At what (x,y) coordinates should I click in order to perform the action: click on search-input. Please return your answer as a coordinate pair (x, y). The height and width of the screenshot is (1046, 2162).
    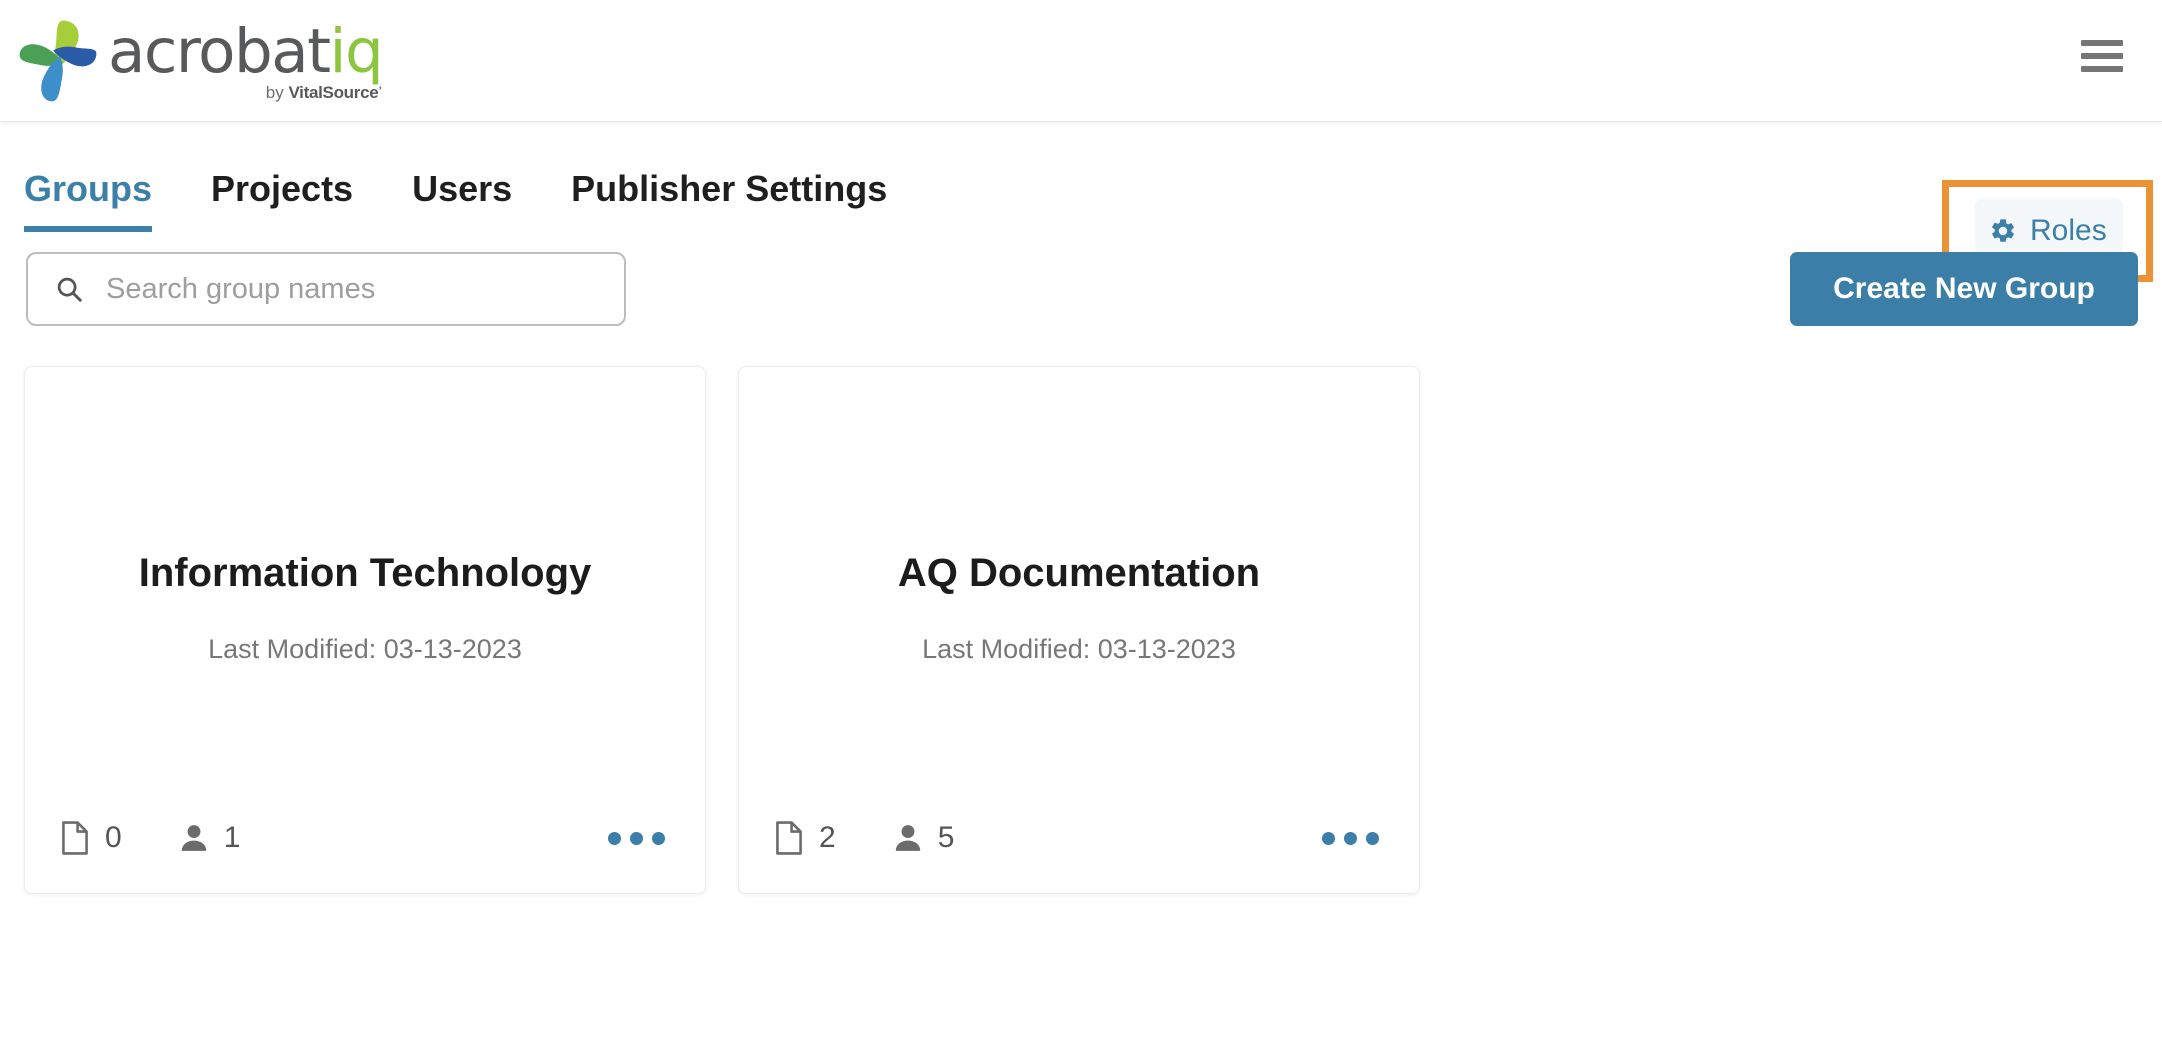
    Looking at the image, I should click on (365, 289).